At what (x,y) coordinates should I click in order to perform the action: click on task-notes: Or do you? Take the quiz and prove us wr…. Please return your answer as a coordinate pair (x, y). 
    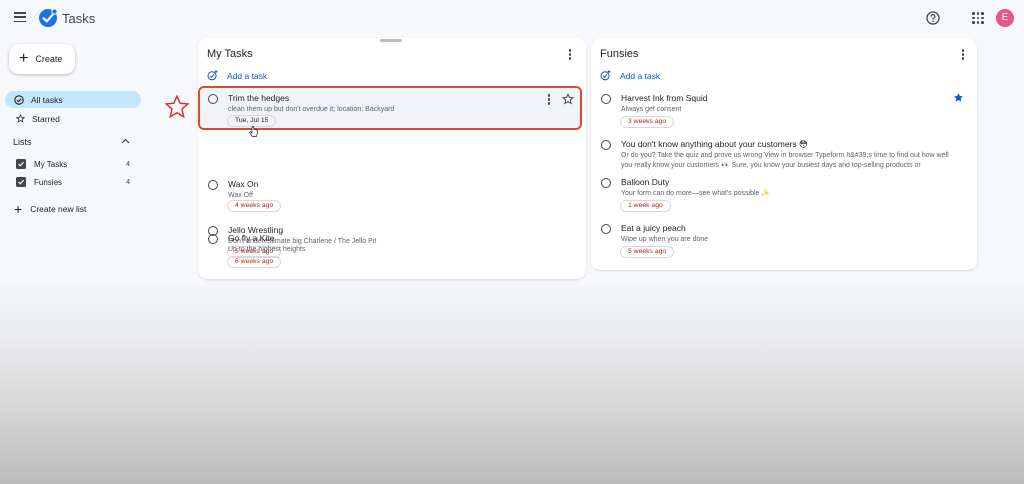
    Looking at the image, I should click on (785, 160).